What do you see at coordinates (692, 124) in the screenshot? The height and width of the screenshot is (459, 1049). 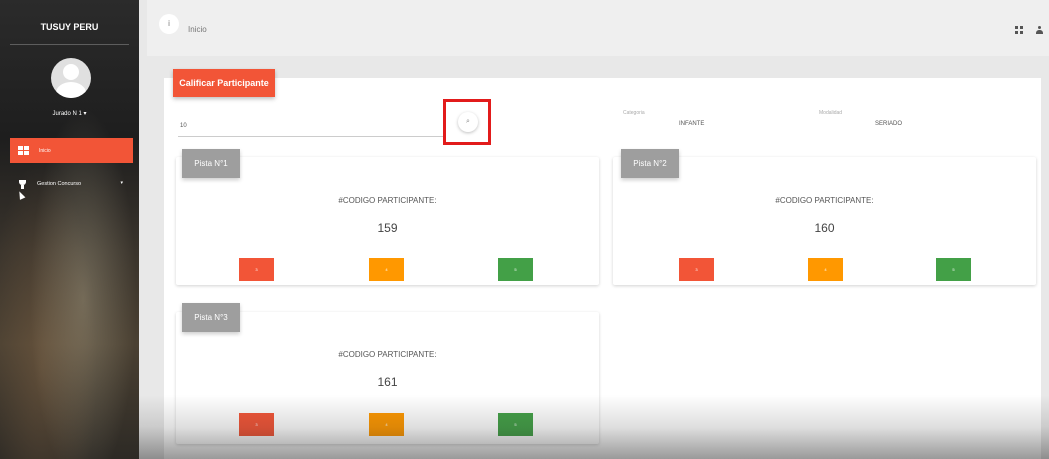 I see `categoria-value: INFANTE` at bounding box center [692, 124].